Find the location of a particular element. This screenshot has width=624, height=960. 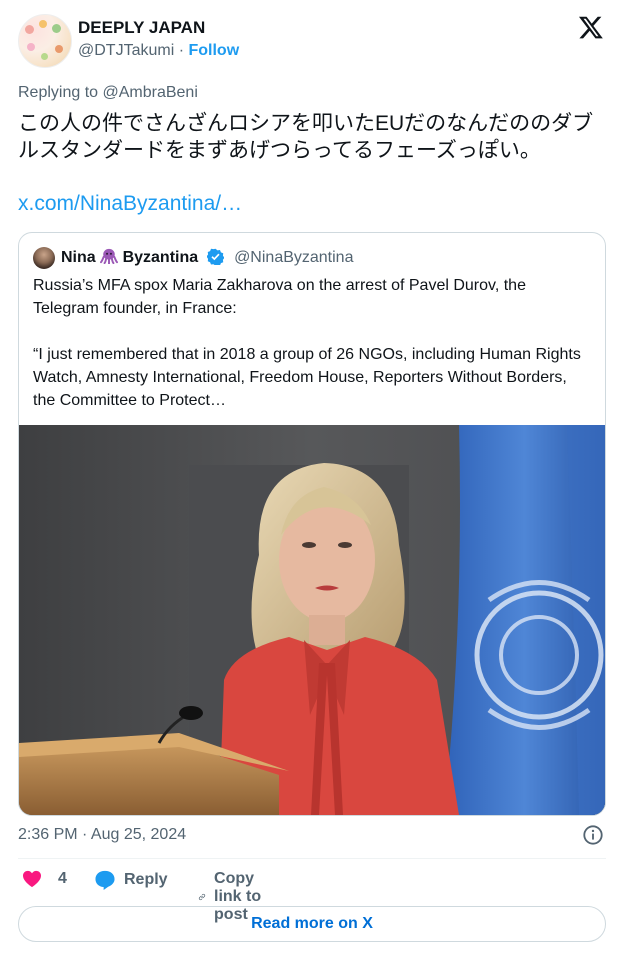

reply-button: Reply is located at coordinates (131, 880).